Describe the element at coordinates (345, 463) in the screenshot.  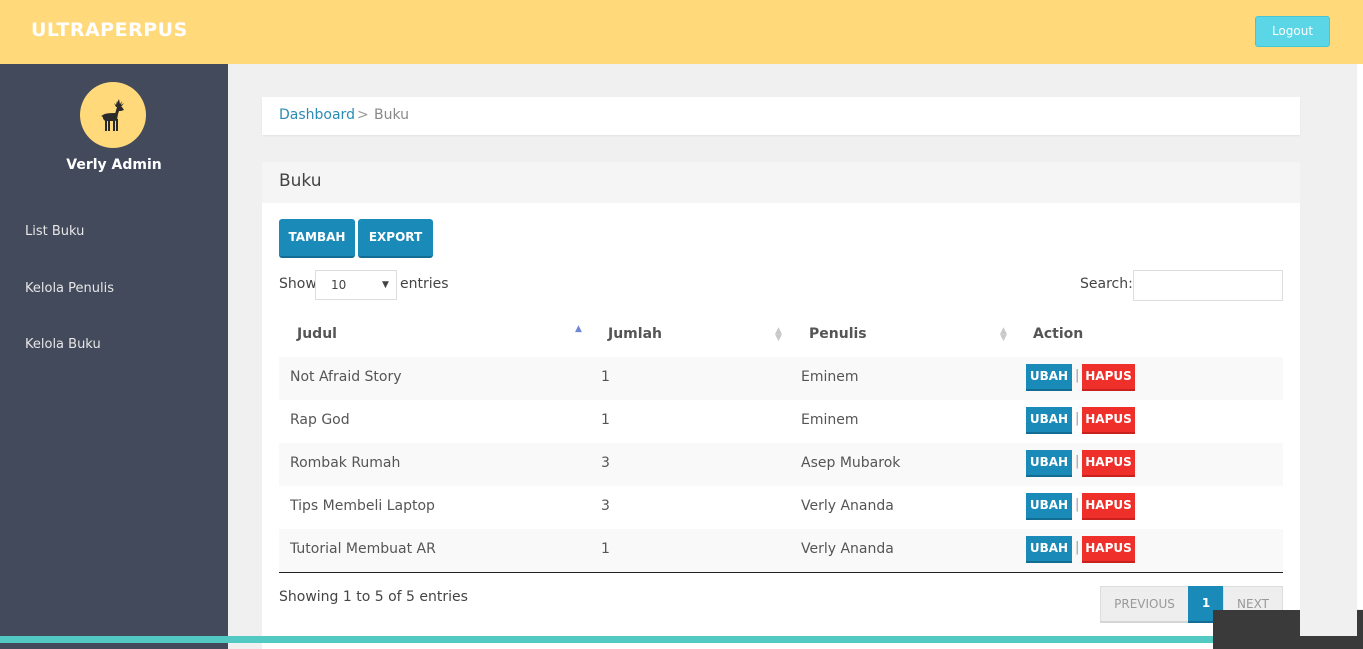
I see `cell-judul: Rombak Rumah` at that location.